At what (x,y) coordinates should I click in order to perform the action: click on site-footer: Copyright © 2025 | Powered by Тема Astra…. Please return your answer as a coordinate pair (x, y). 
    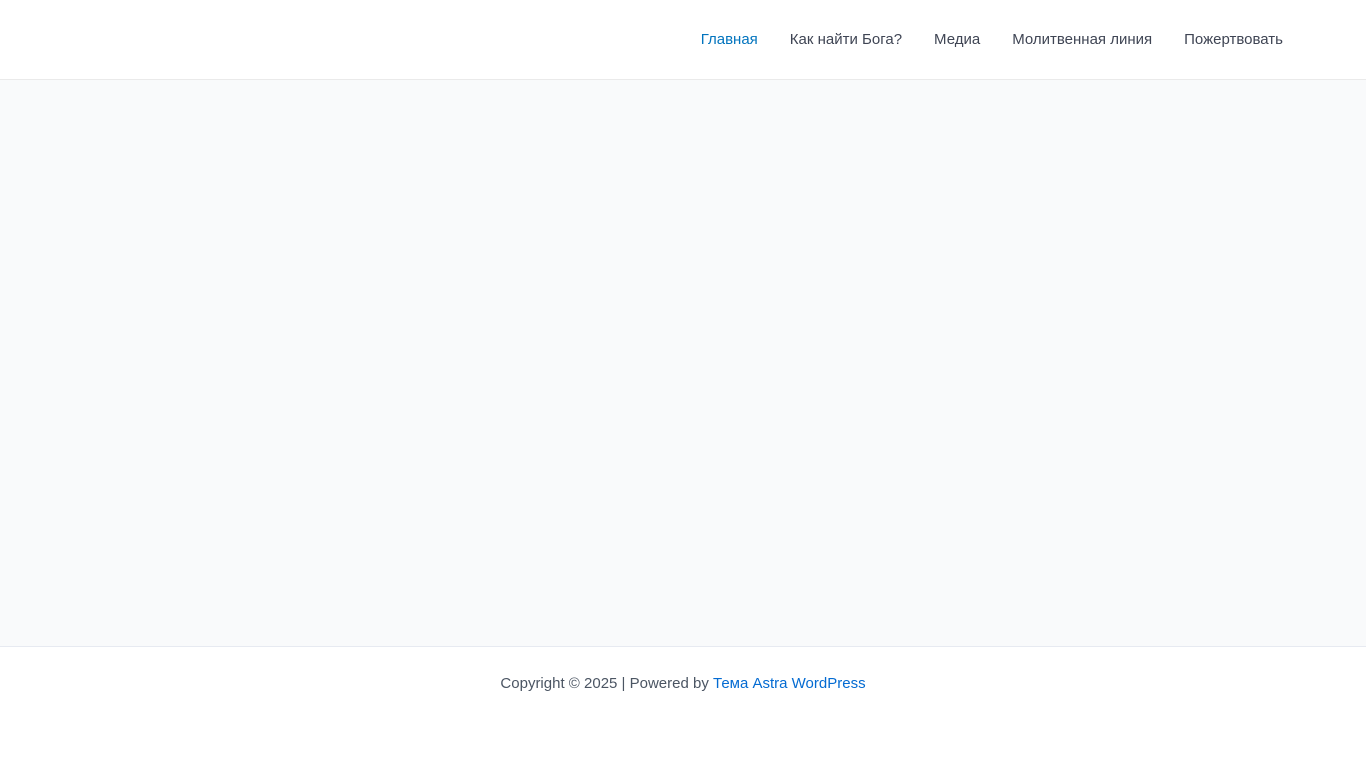
    Looking at the image, I should click on (683, 671).